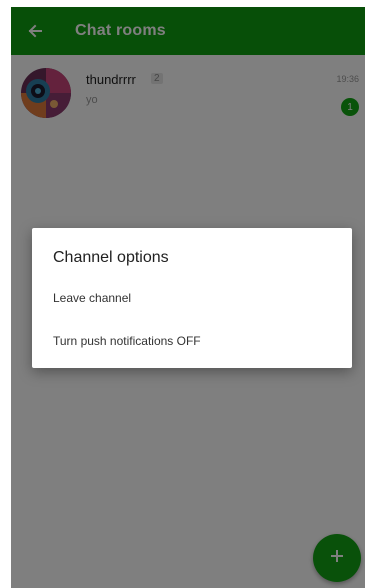 The height and width of the screenshot is (588, 371). I want to click on push-notifications-option: Turn push notifications OFF, so click(192, 341).